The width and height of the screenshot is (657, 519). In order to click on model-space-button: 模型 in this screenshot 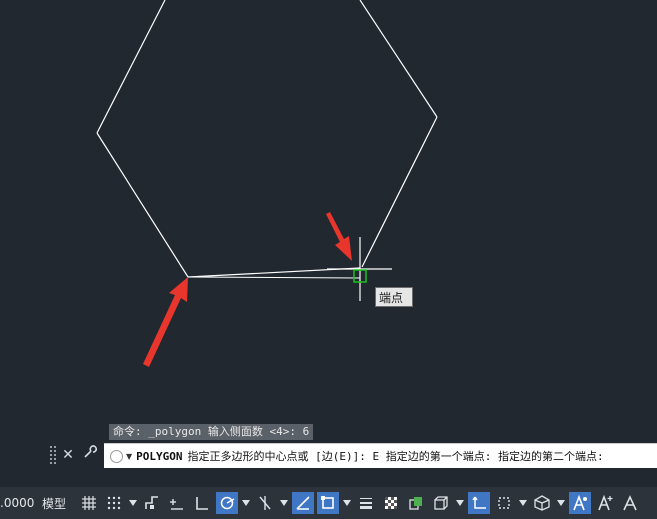, I will do `click(54, 503)`.